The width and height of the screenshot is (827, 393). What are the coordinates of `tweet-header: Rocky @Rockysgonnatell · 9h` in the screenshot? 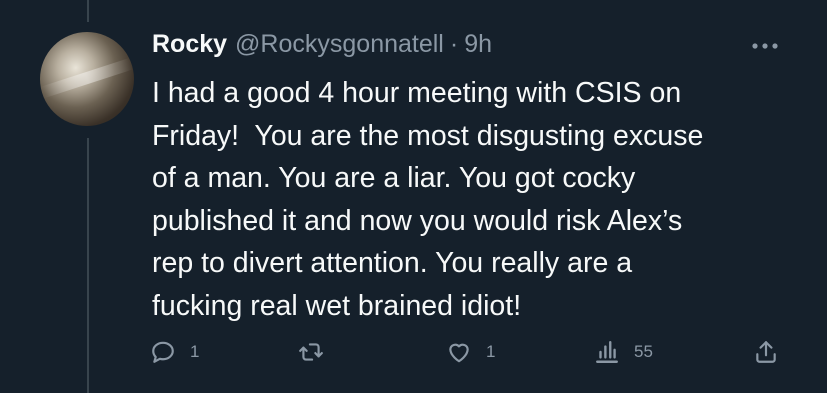 It's located at (322, 47).